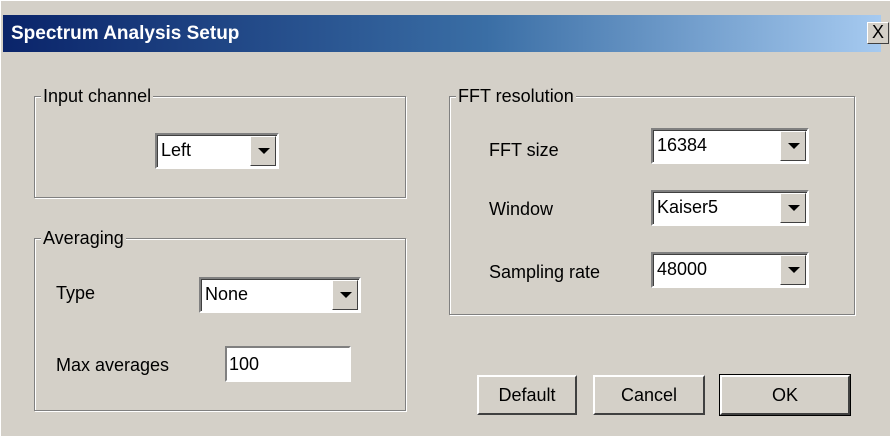 Image resolution: width=890 pixels, height=436 pixels. I want to click on input-channel-value: Left, so click(176, 150).